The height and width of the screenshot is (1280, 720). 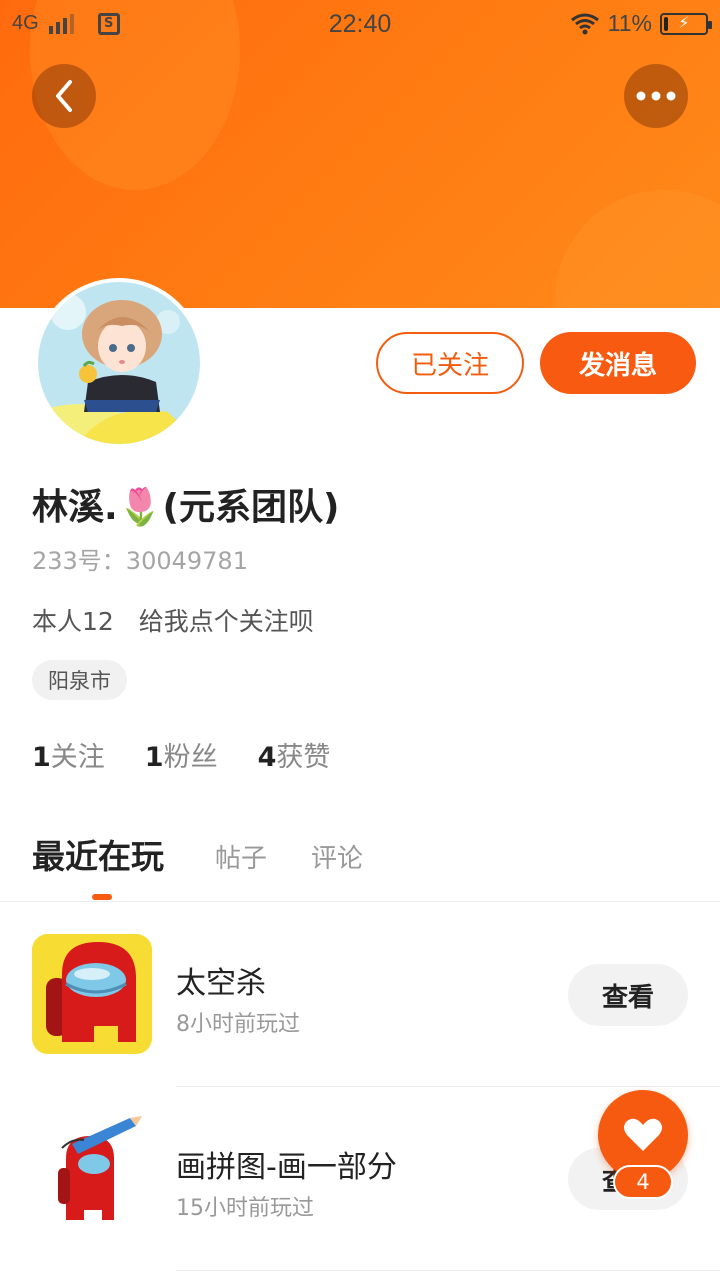 What do you see at coordinates (584, 23) in the screenshot?
I see `wifi-icon` at bounding box center [584, 23].